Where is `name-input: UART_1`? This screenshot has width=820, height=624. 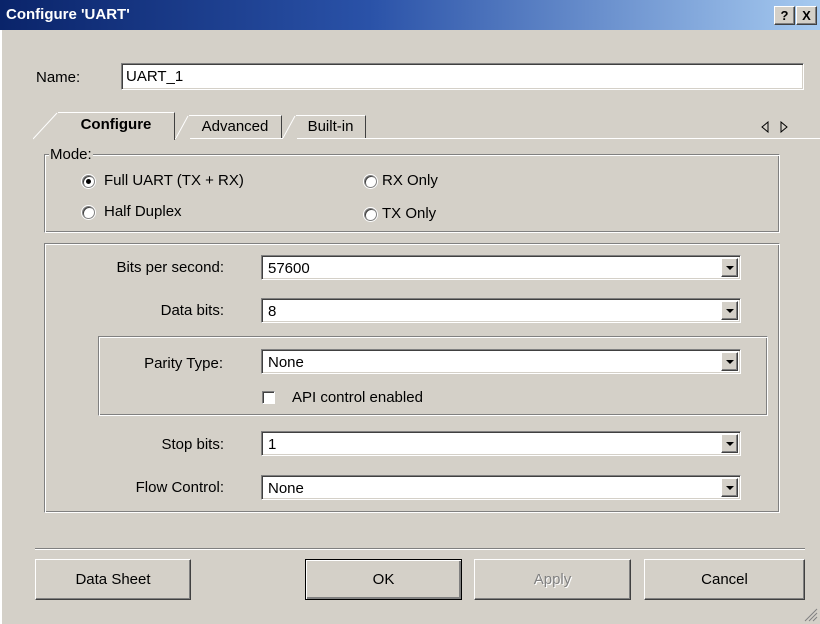
name-input: UART_1 is located at coordinates (462, 76).